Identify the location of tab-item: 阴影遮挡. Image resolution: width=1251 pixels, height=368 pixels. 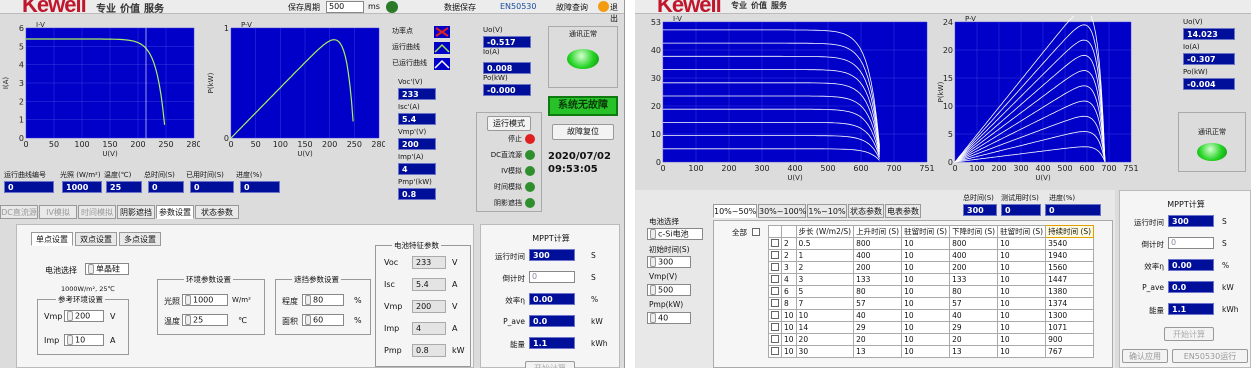
(136, 212).